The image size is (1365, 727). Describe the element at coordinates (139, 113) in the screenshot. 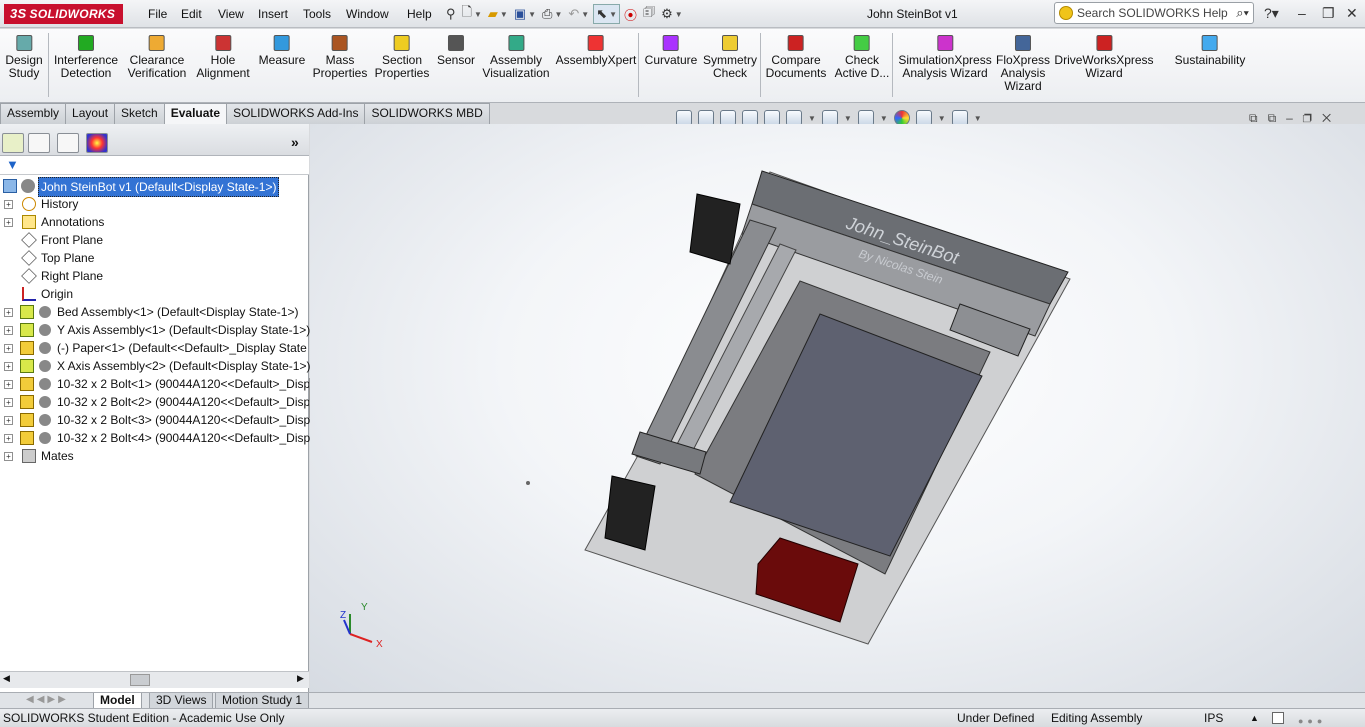

I see `tab-sketch: Sketch` at that location.